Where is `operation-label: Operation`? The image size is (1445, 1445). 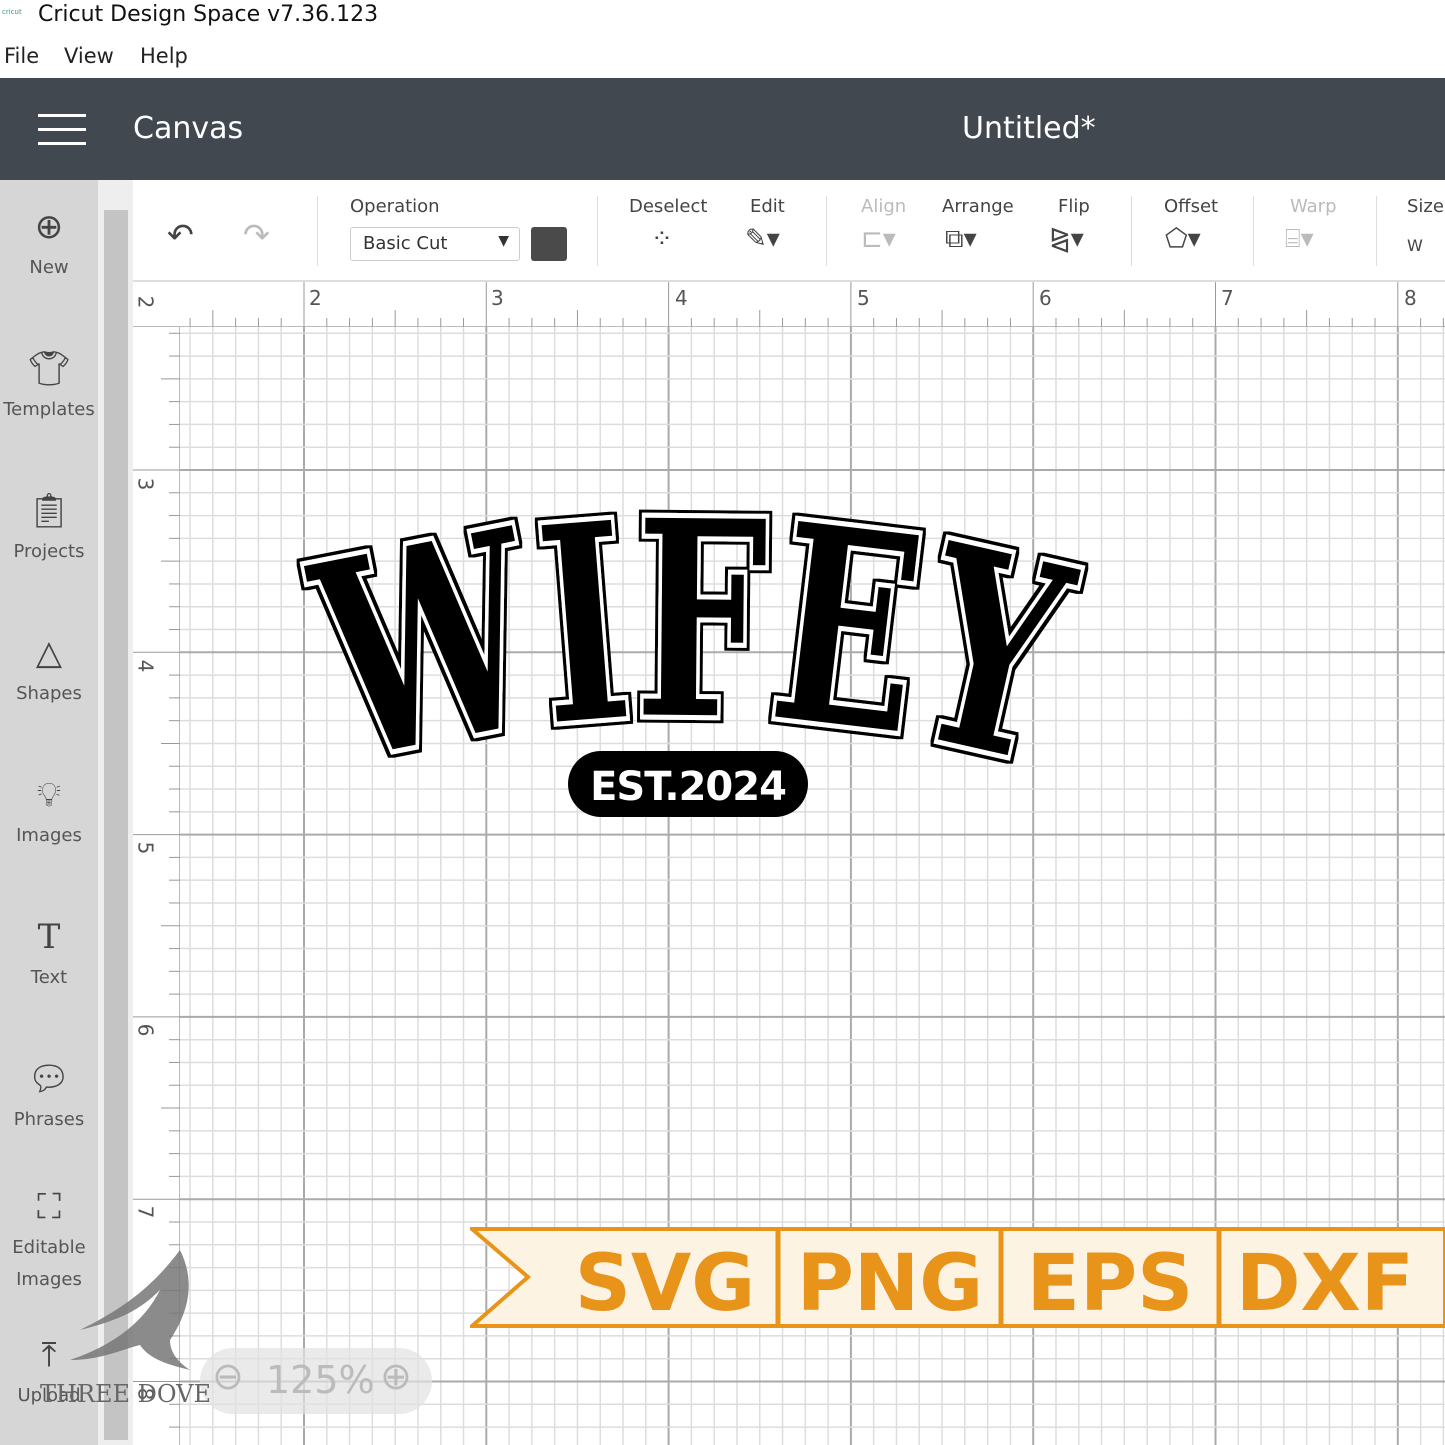 operation-label: Operation is located at coordinates (395, 206).